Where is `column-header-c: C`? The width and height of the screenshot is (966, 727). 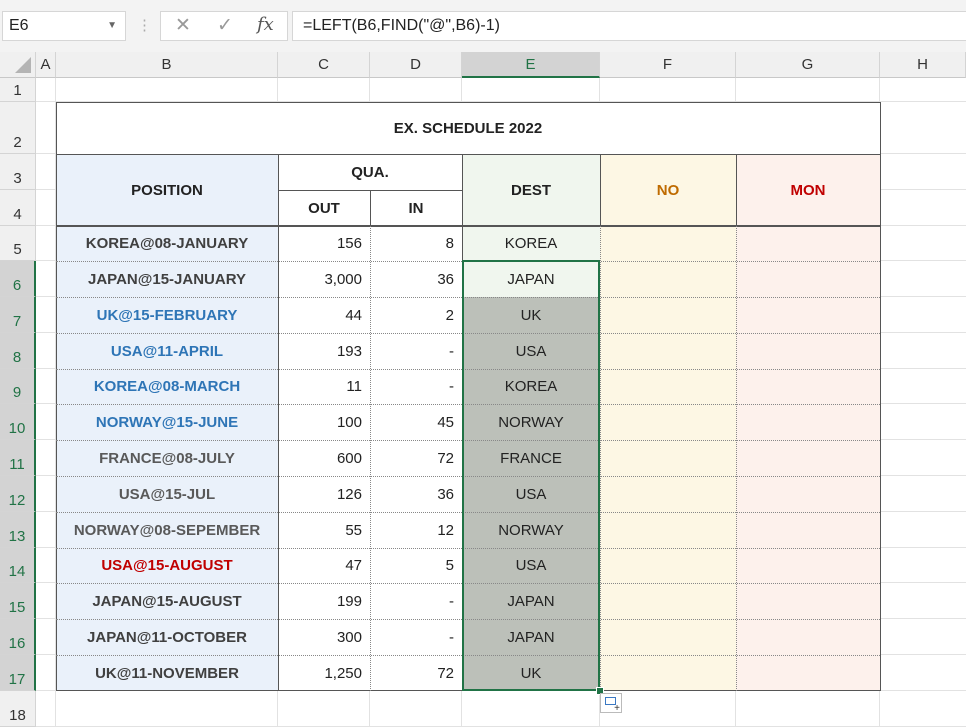 column-header-c: C is located at coordinates (324, 65).